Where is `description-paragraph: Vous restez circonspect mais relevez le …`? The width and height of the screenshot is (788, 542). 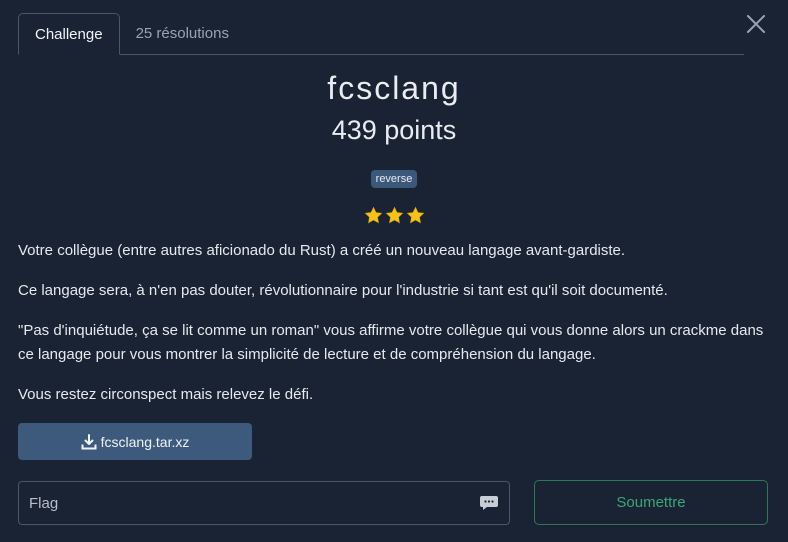
description-paragraph: Vous restez circonspect mais relevez le … is located at coordinates (166, 394).